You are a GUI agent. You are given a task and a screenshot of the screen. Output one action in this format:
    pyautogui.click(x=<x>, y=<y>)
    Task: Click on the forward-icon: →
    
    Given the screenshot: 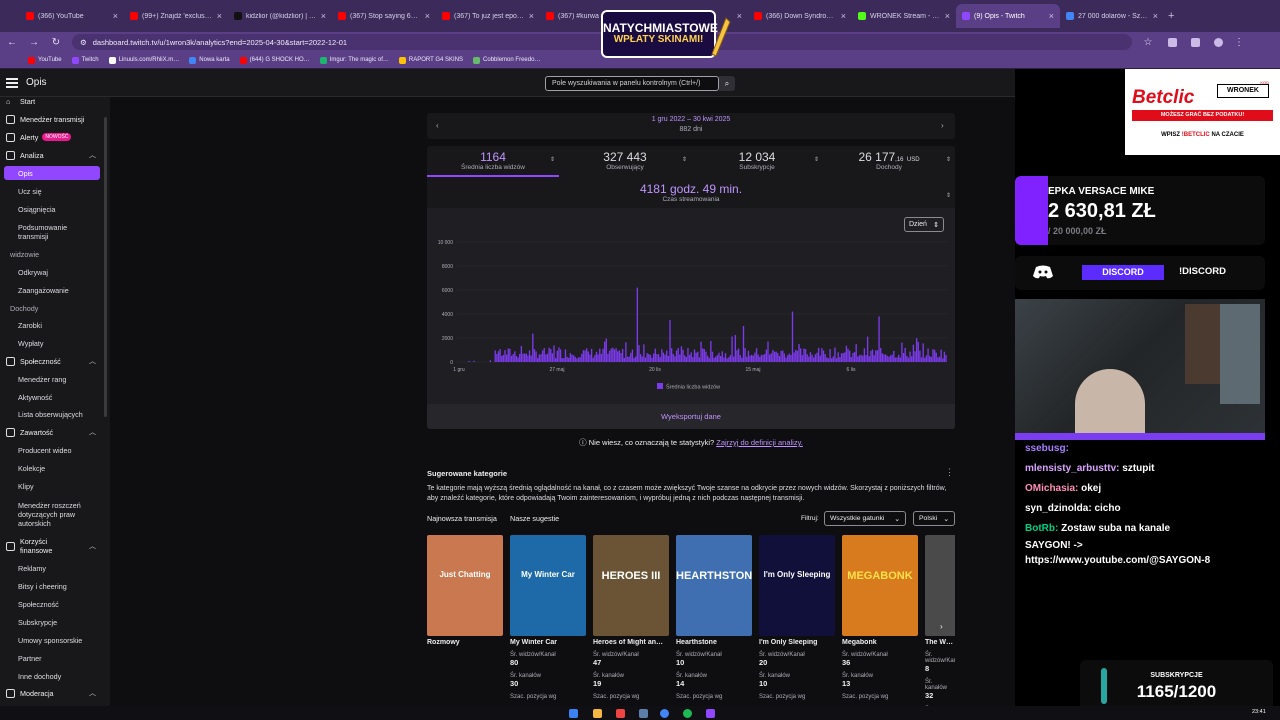 What is the action you would take?
    pyautogui.click(x=34, y=42)
    